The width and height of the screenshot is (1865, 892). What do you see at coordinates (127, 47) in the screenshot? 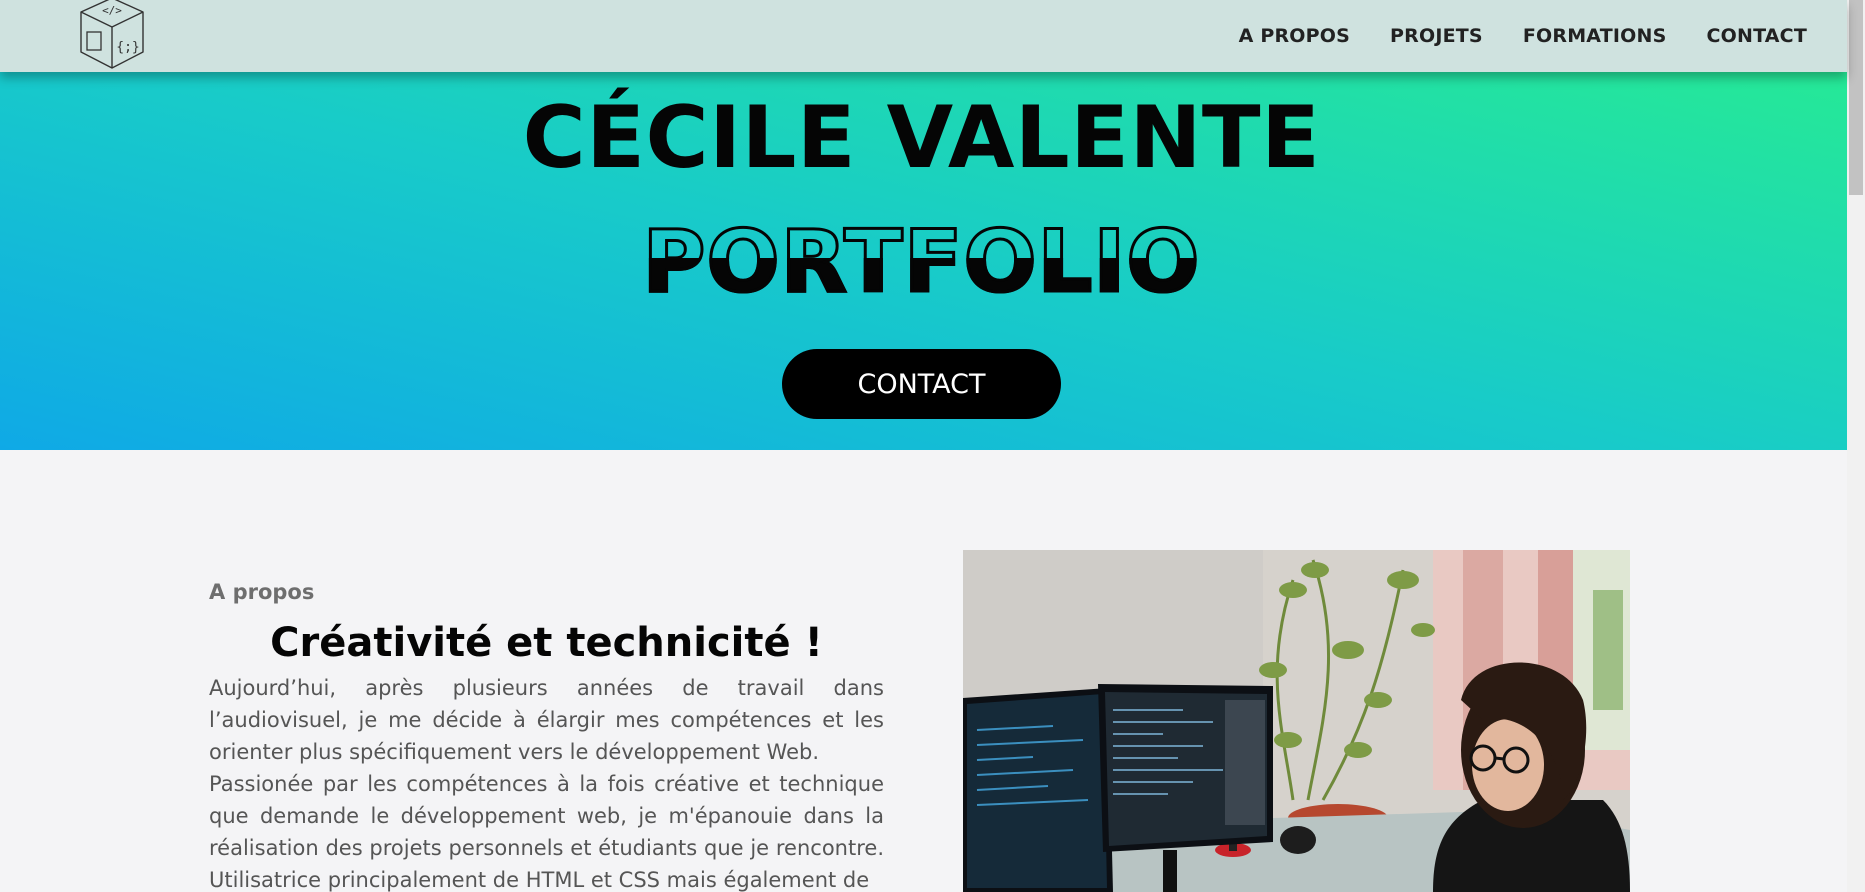
I see `logo-glyph-right: {;}` at bounding box center [127, 47].